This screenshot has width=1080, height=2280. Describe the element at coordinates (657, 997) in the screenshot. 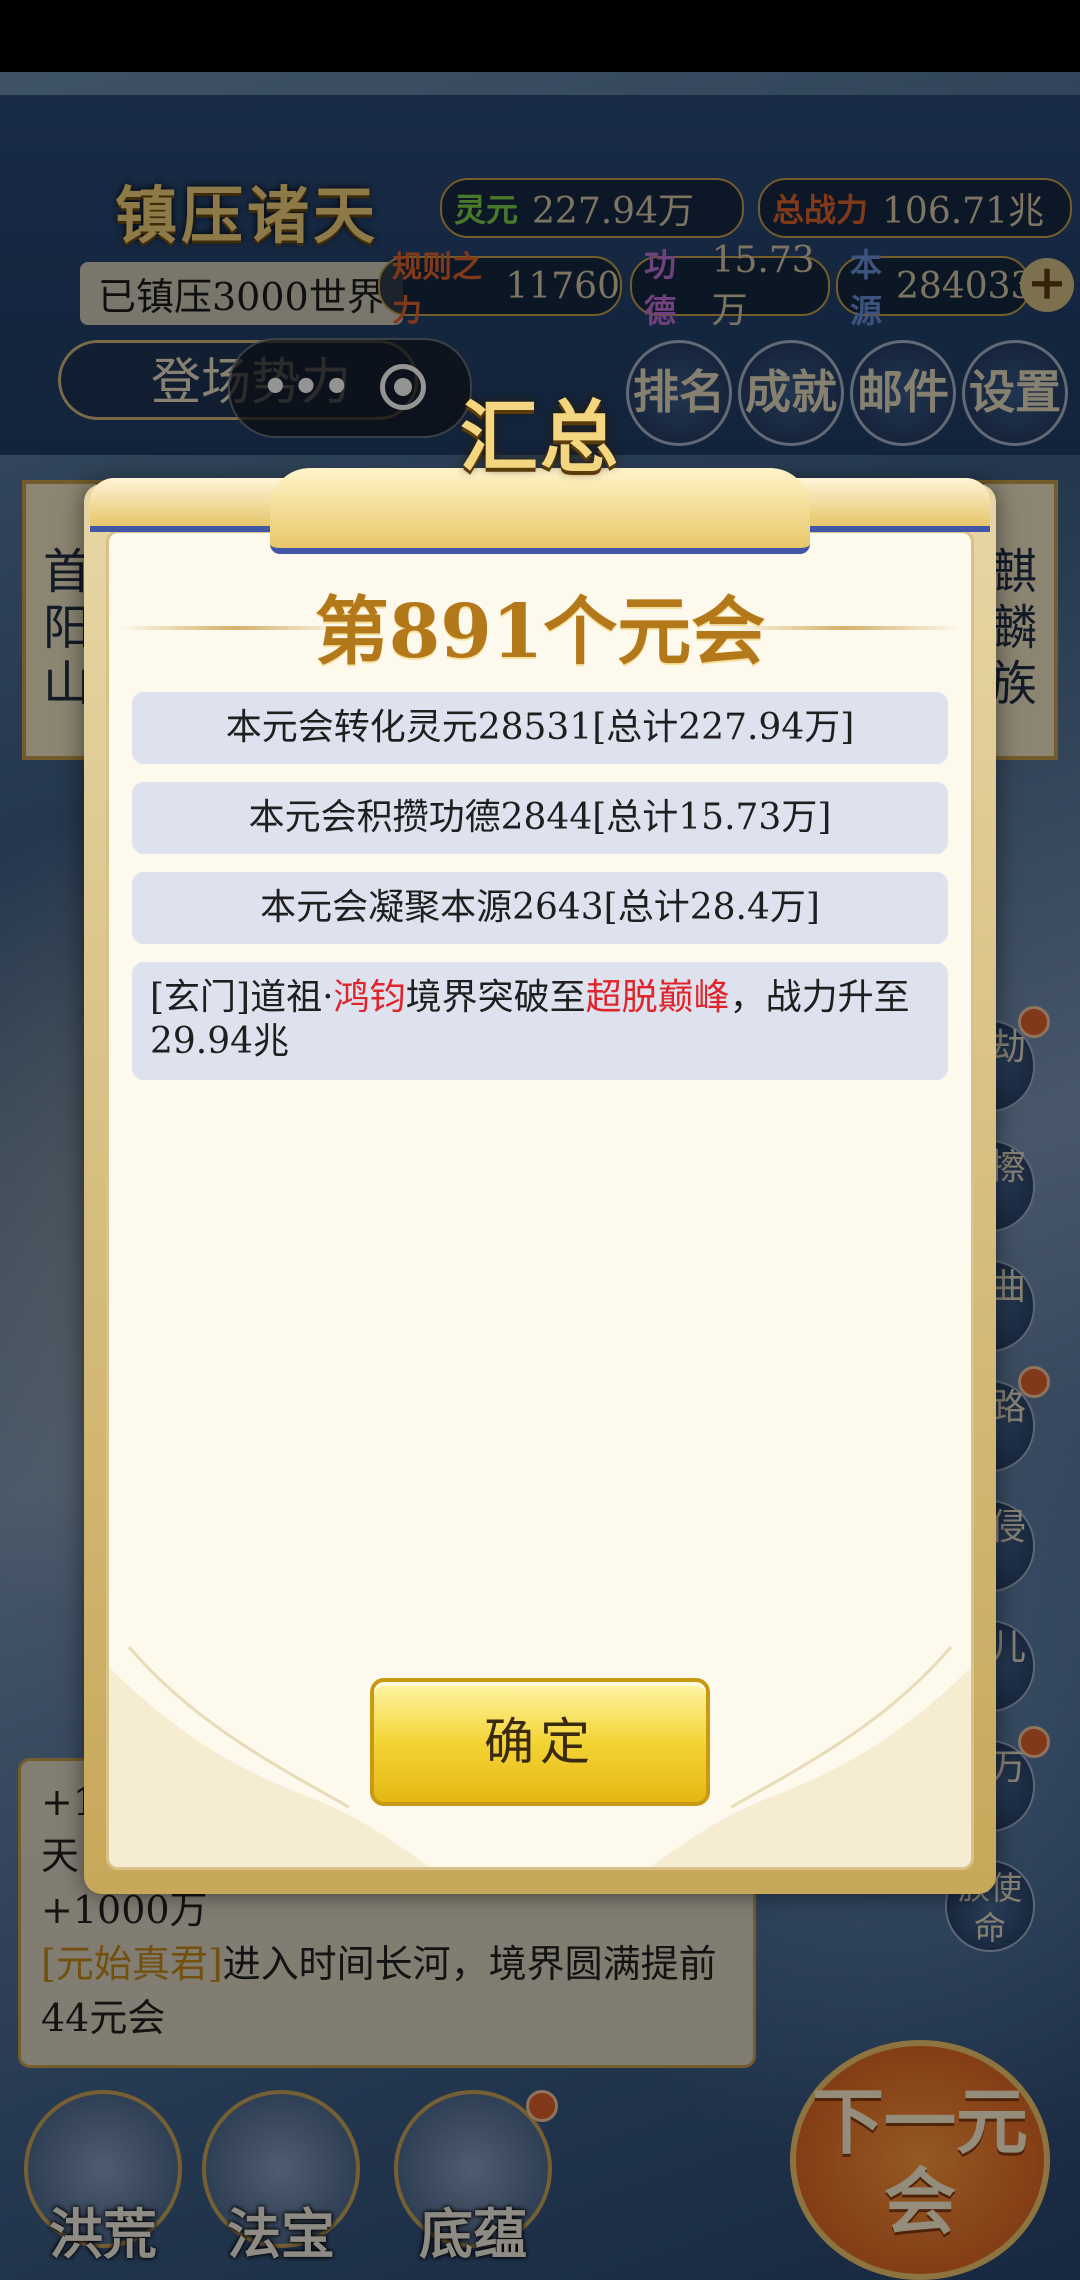

I see `event-realm: 超脱巅峰` at that location.